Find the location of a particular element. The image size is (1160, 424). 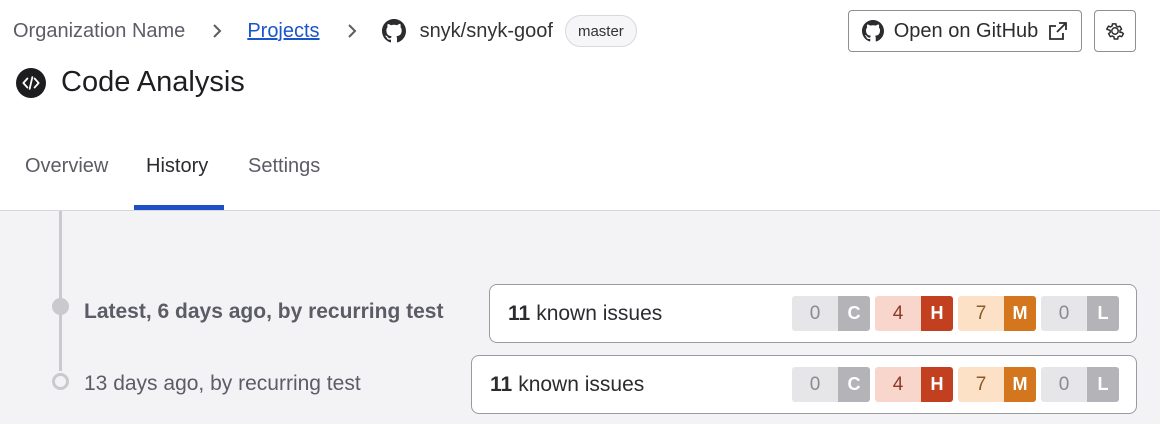

settings-button is located at coordinates (1115, 31).